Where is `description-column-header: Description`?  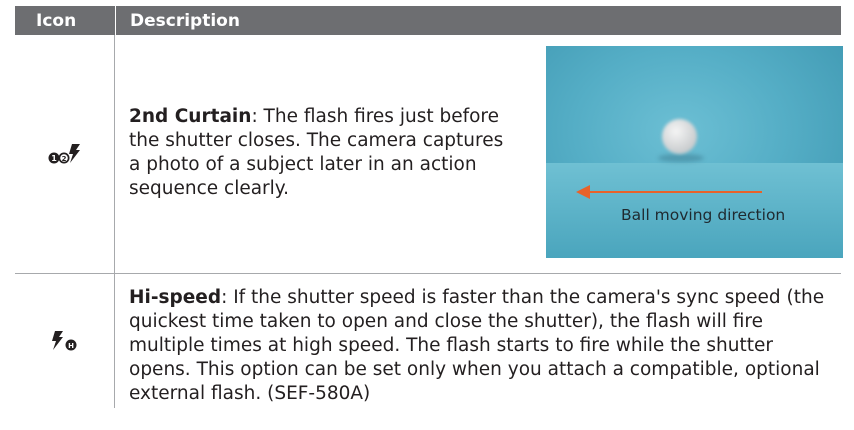 description-column-header: Description is located at coordinates (478, 20).